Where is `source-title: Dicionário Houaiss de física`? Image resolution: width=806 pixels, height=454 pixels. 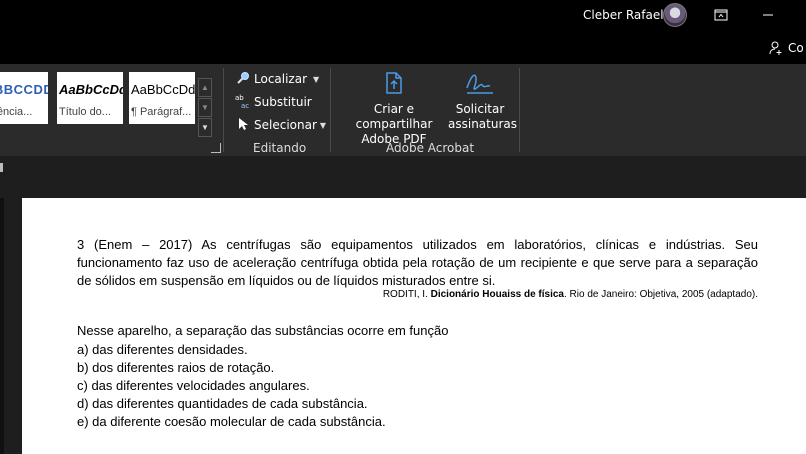 source-title: Dicionário Houaiss de física is located at coordinates (497, 294).